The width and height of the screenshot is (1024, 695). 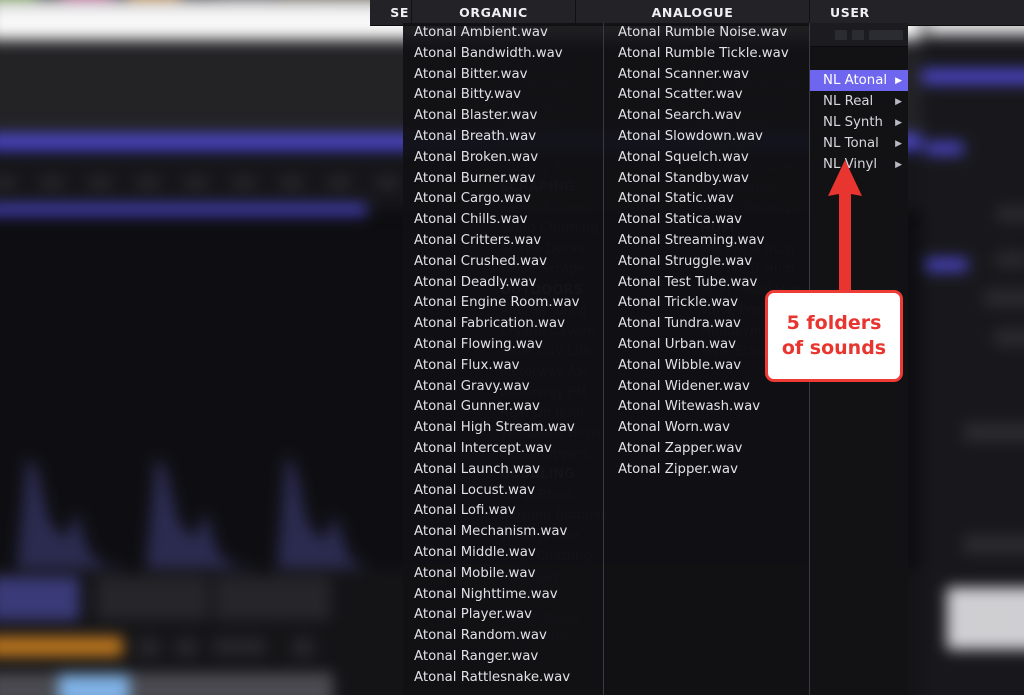 I want to click on column-header-user: USER, so click(x=865, y=12).